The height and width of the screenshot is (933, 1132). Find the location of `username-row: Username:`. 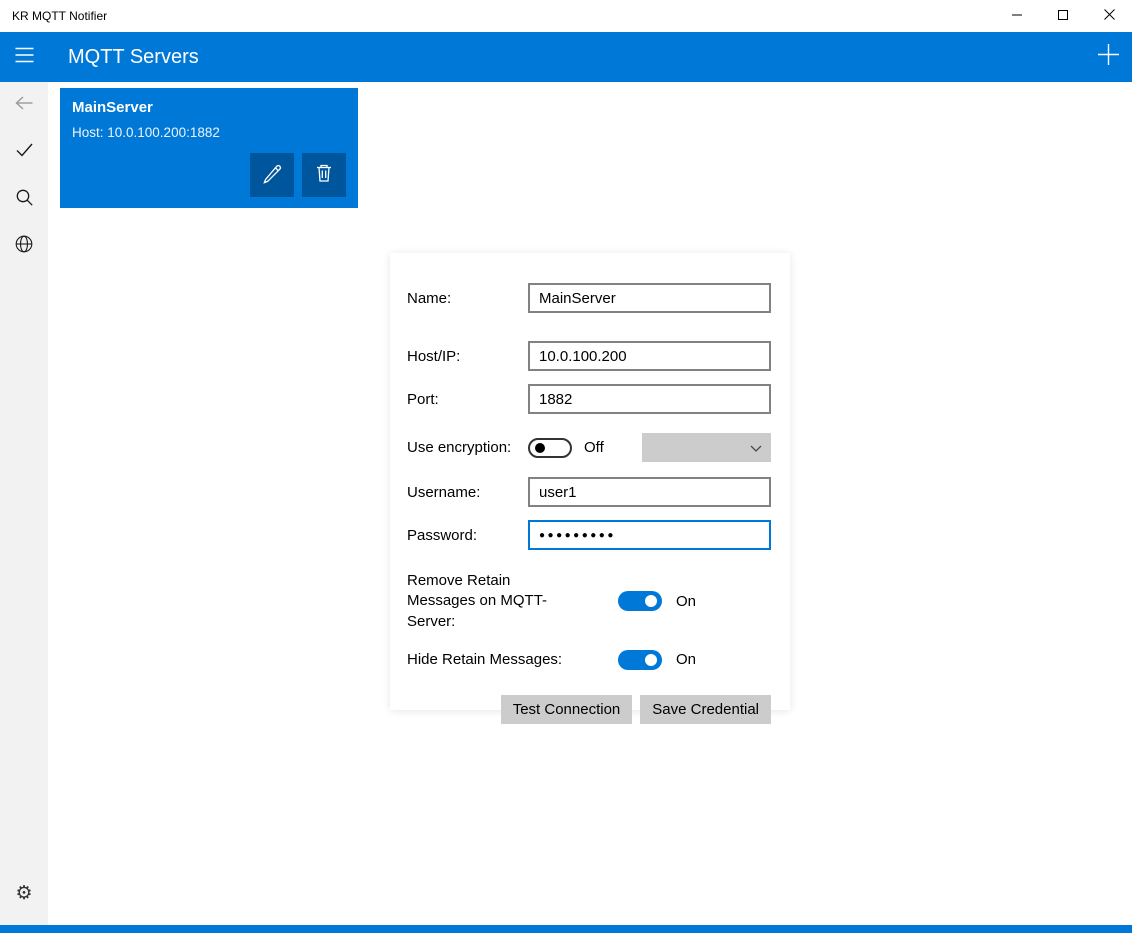

username-row: Username: is located at coordinates (589, 492).